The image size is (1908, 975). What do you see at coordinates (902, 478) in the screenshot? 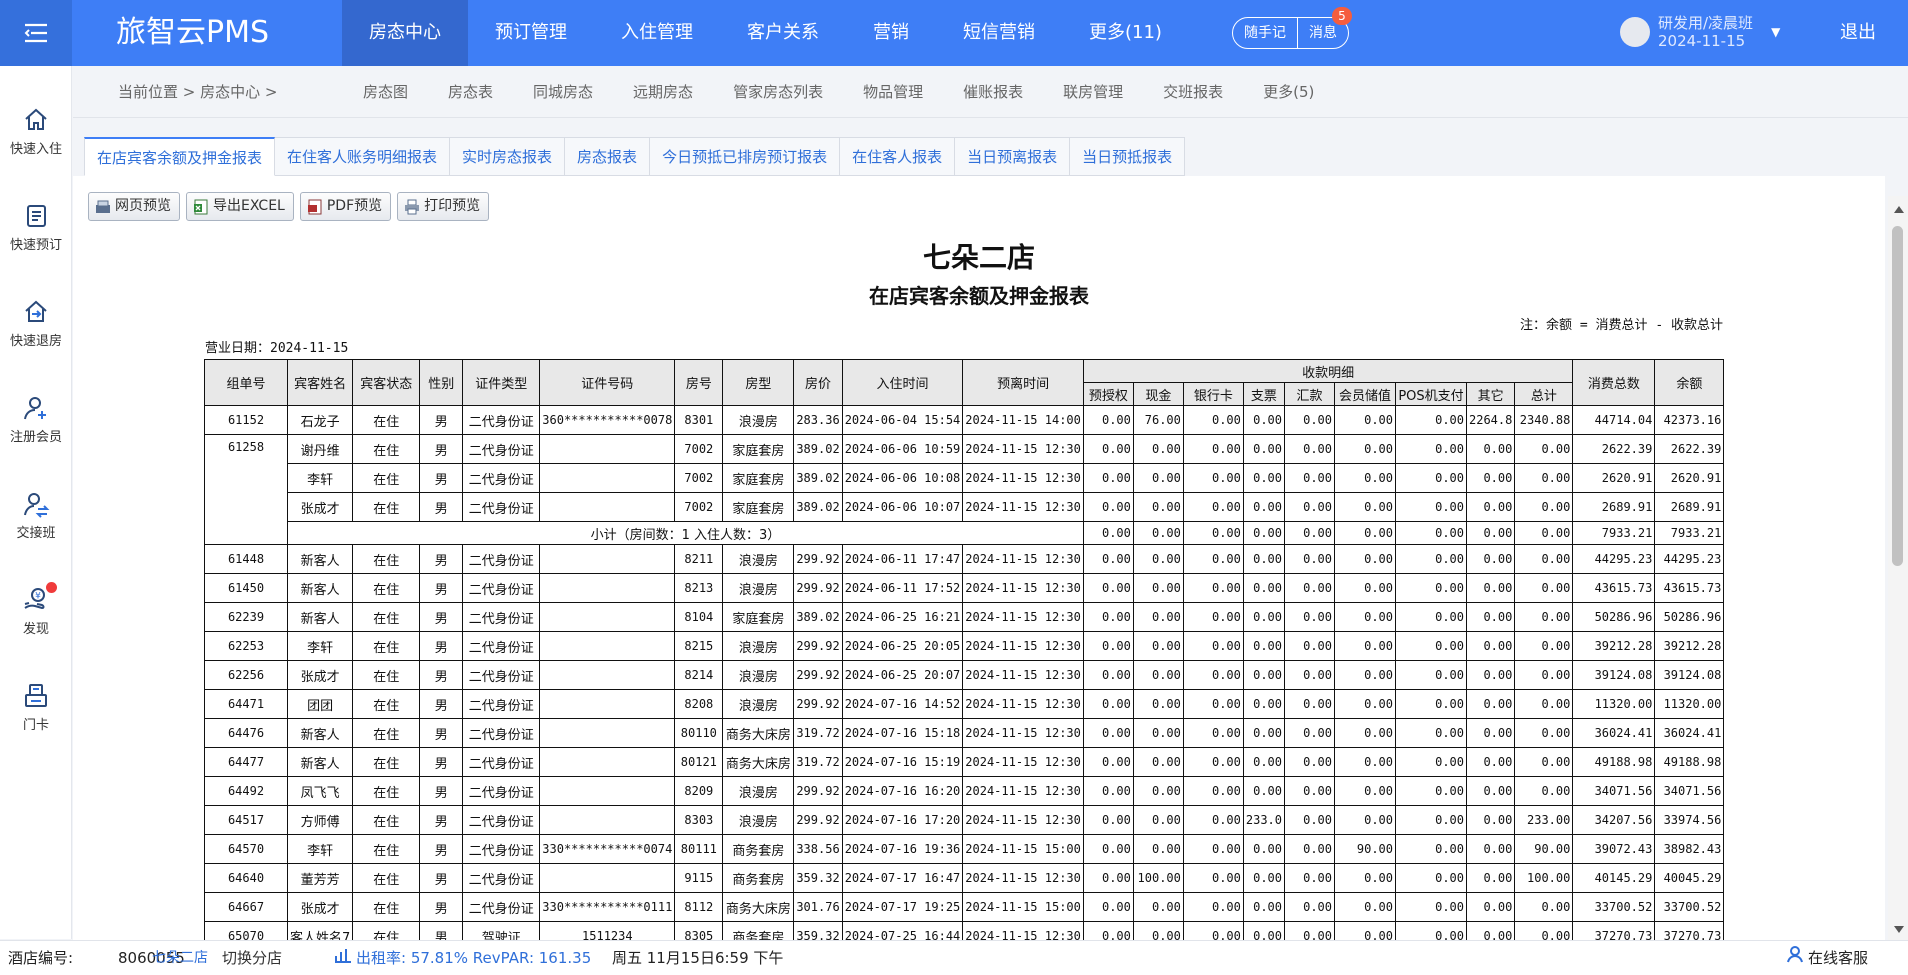
I see `cell-checkin: 2024-06-06 10:08` at bounding box center [902, 478].